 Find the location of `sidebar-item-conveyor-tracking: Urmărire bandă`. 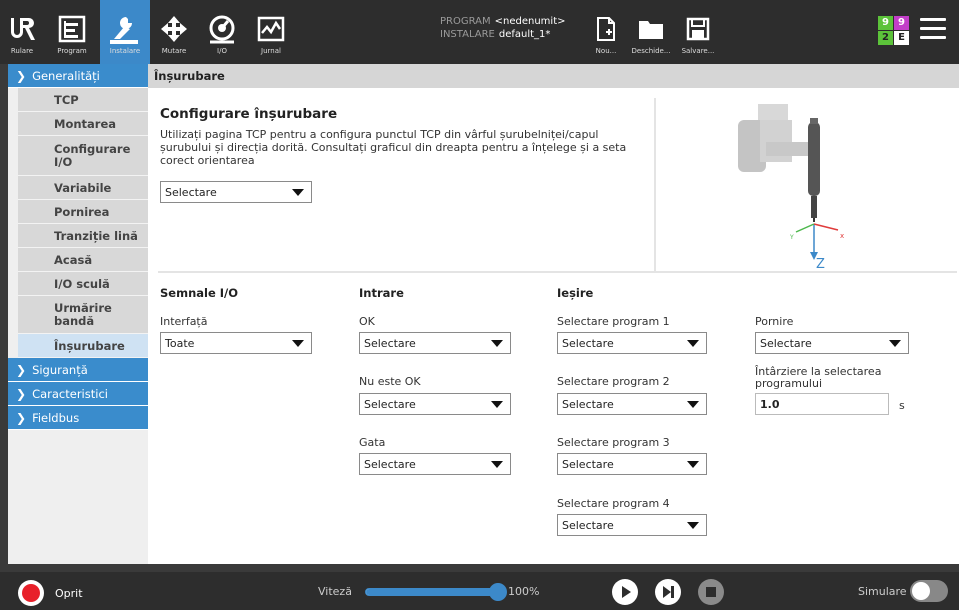

sidebar-item-conveyor-tracking: Urmărire bandă is located at coordinates (83, 315).